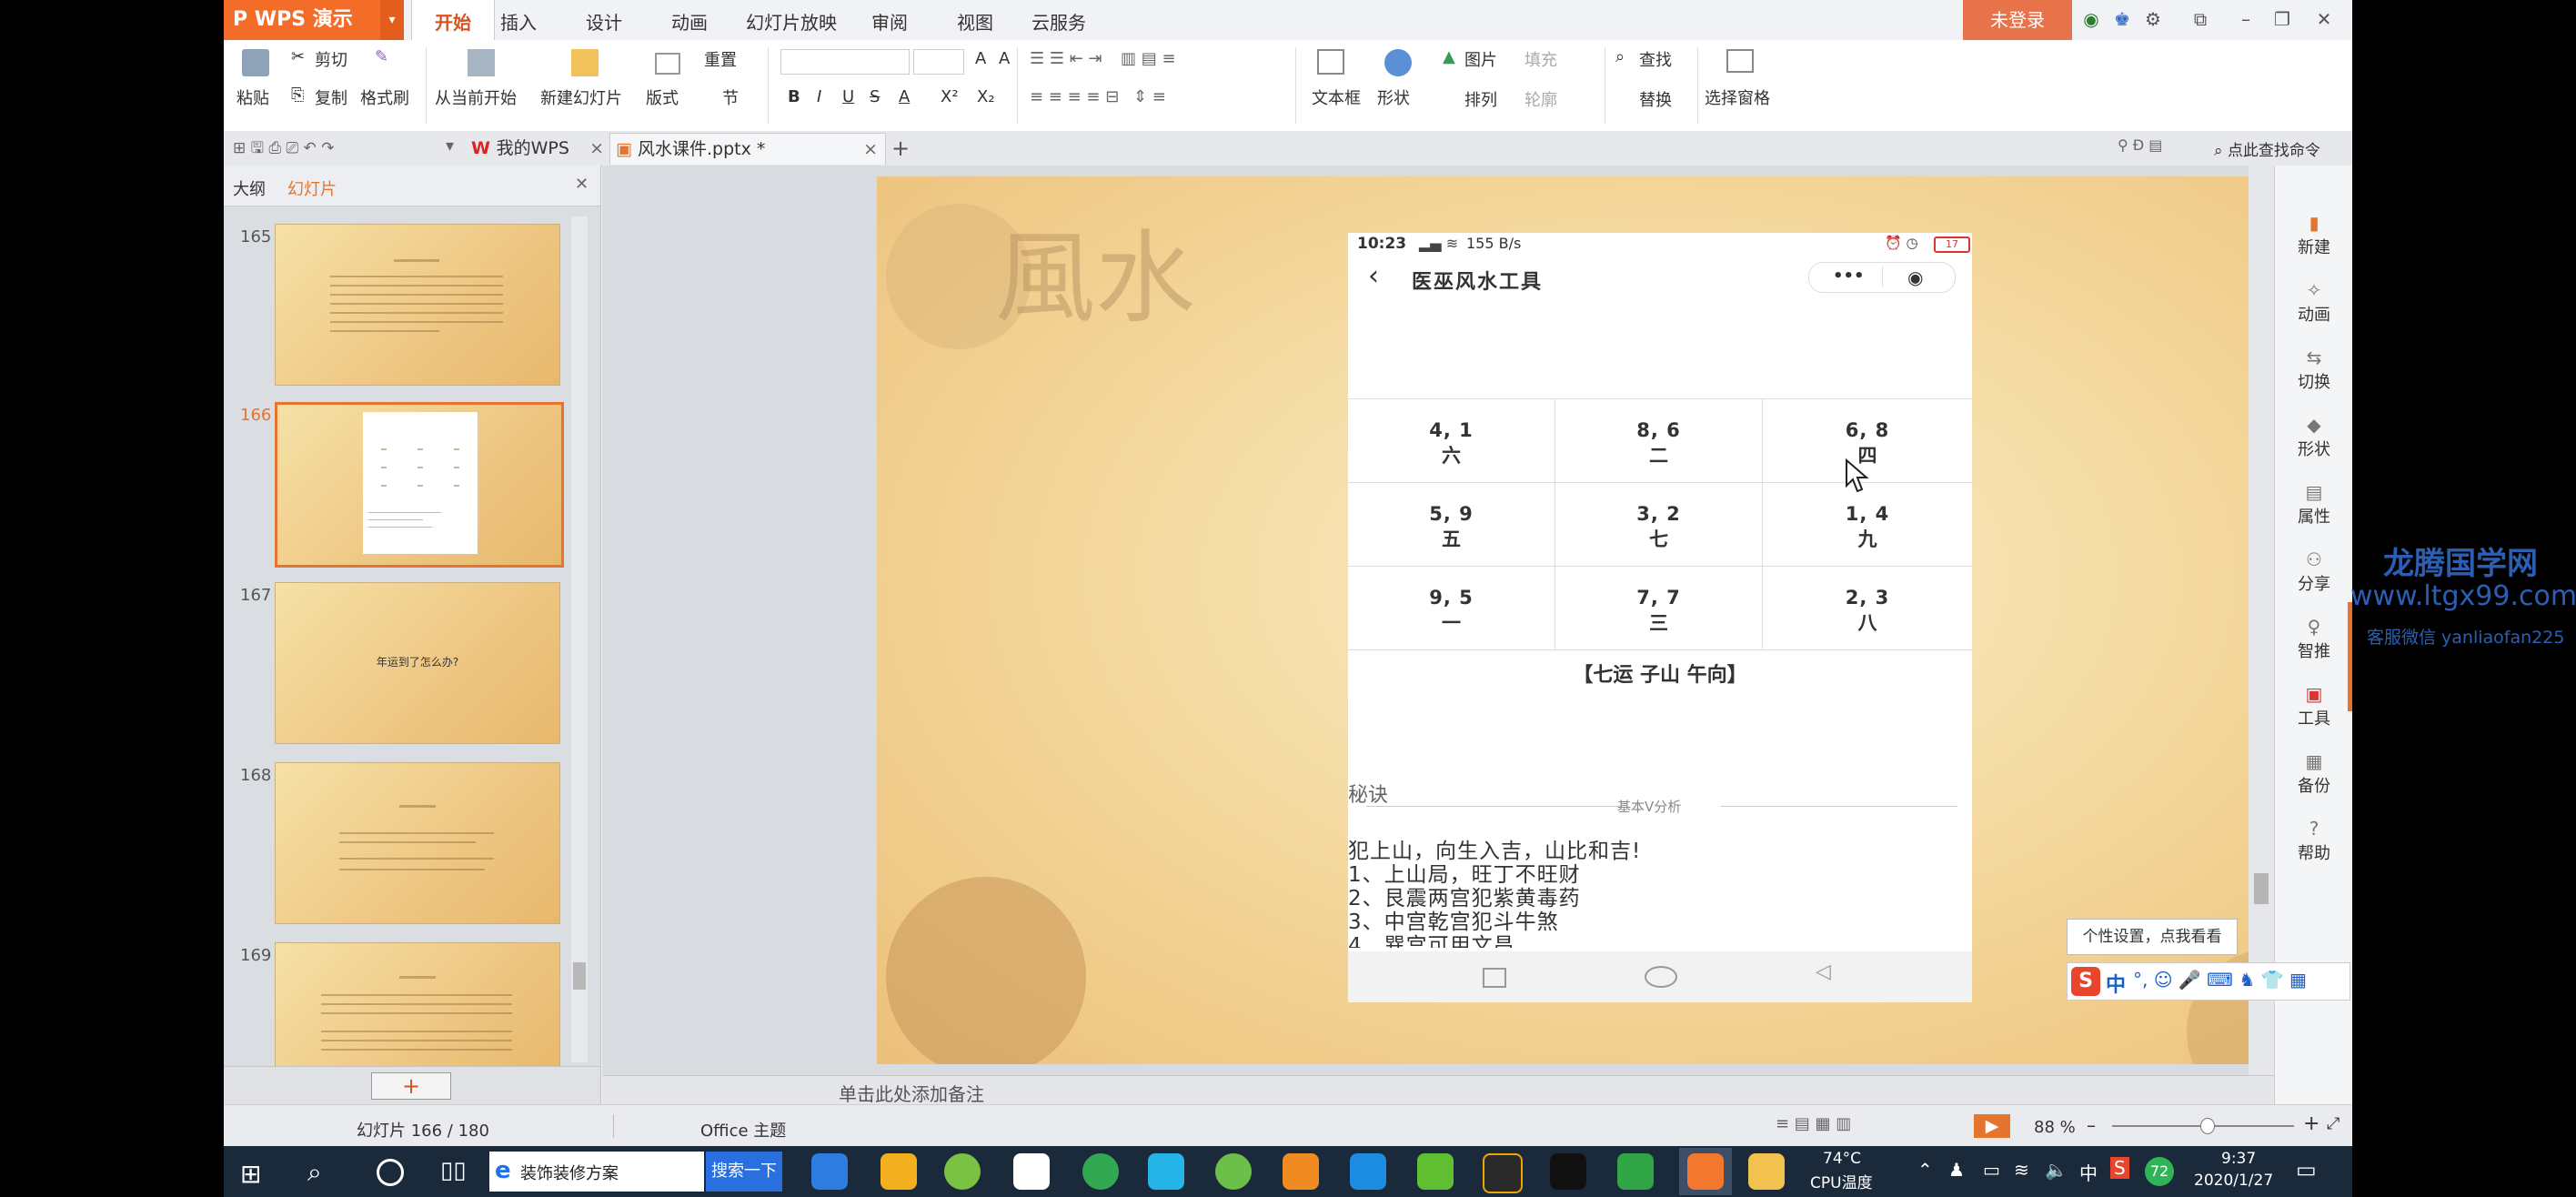 The height and width of the screenshot is (1197, 2576). I want to click on sidebar-item-help: ? 帮助, so click(2313, 841).